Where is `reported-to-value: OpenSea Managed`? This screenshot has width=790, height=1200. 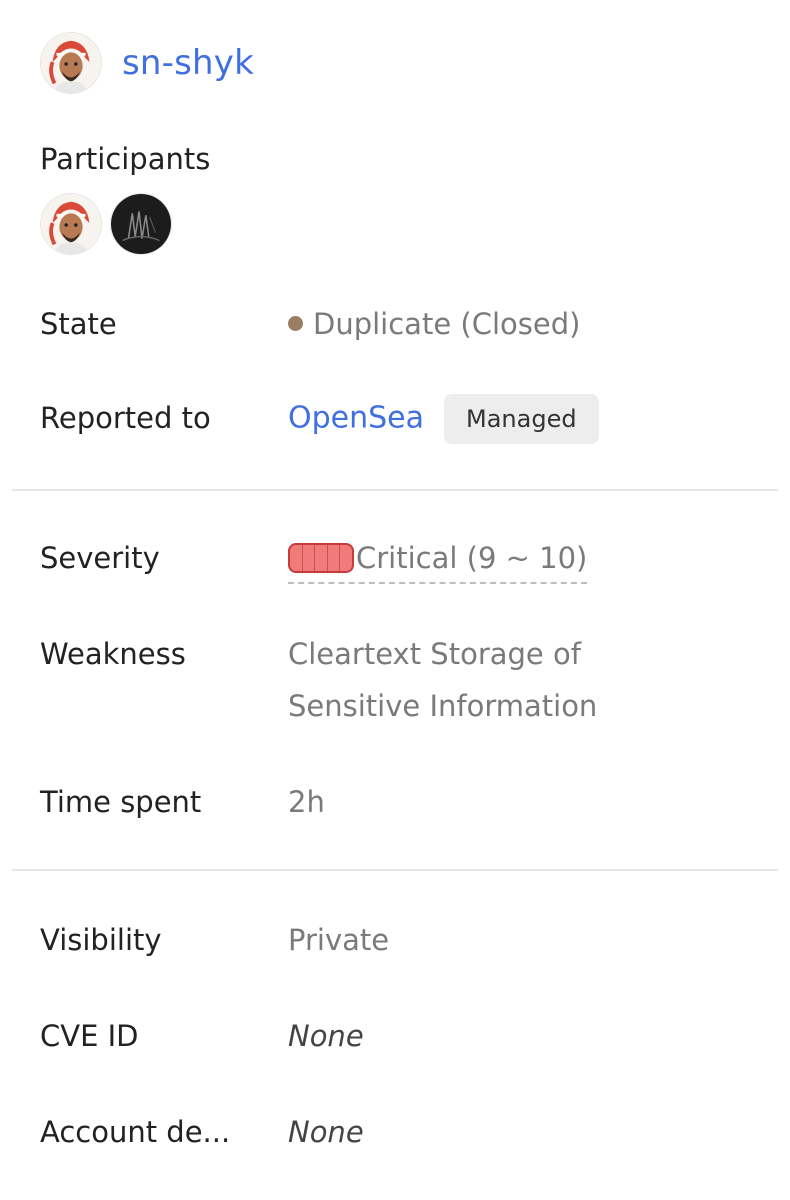
reported-to-value: OpenSea Managed is located at coordinates (443, 421).